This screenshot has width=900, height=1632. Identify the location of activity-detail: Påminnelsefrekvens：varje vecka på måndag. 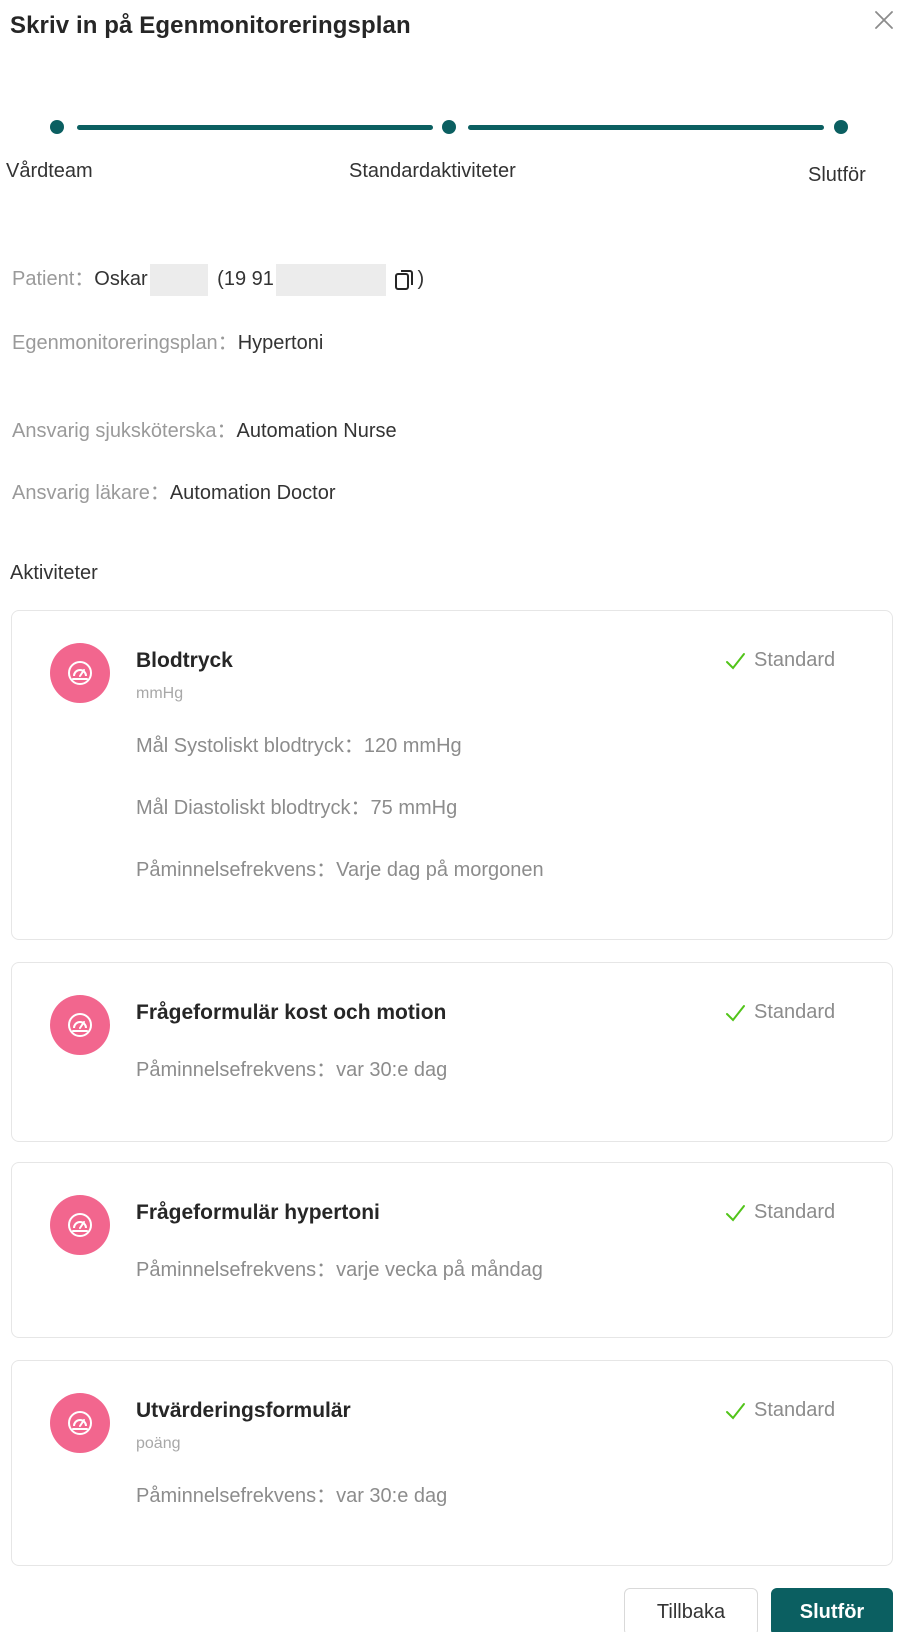
(339, 1267).